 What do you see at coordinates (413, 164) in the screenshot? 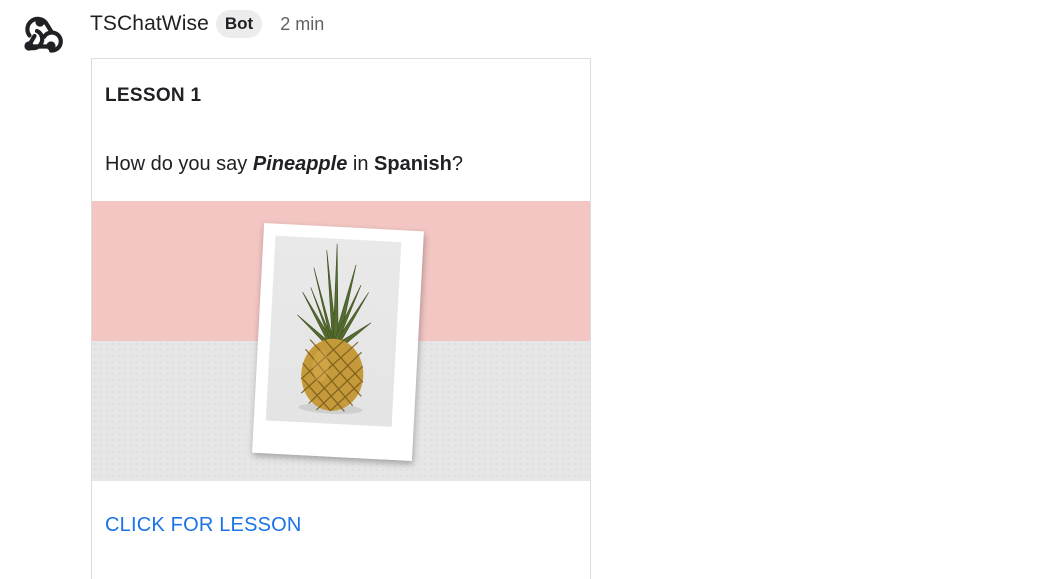
I see `question-language: Spanish` at bounding box center [413, 164].